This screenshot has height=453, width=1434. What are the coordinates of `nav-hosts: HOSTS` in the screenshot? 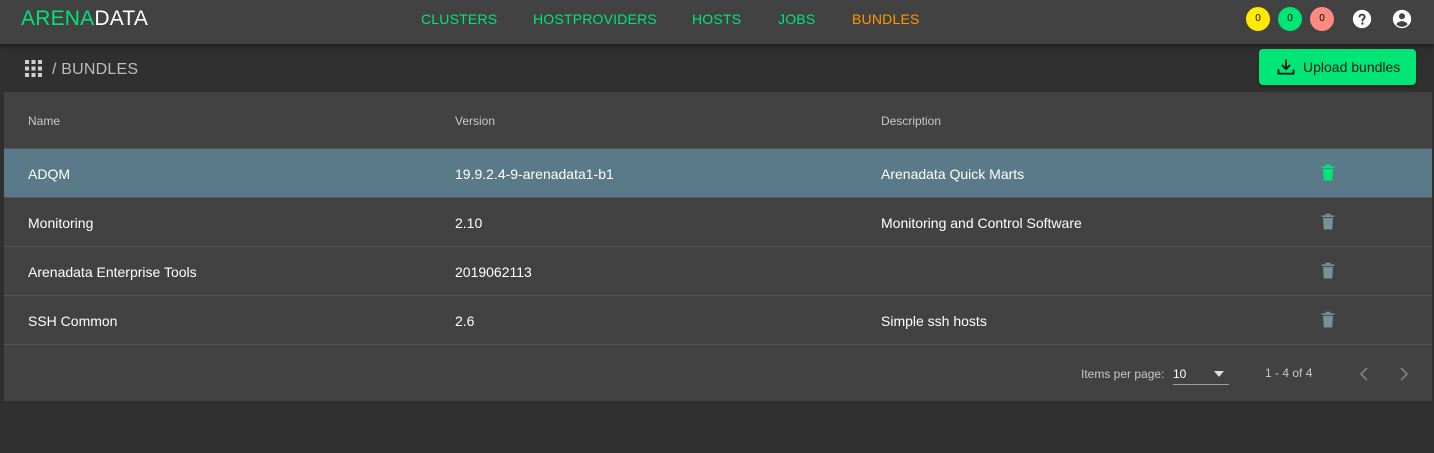 It's located at (716, 19).